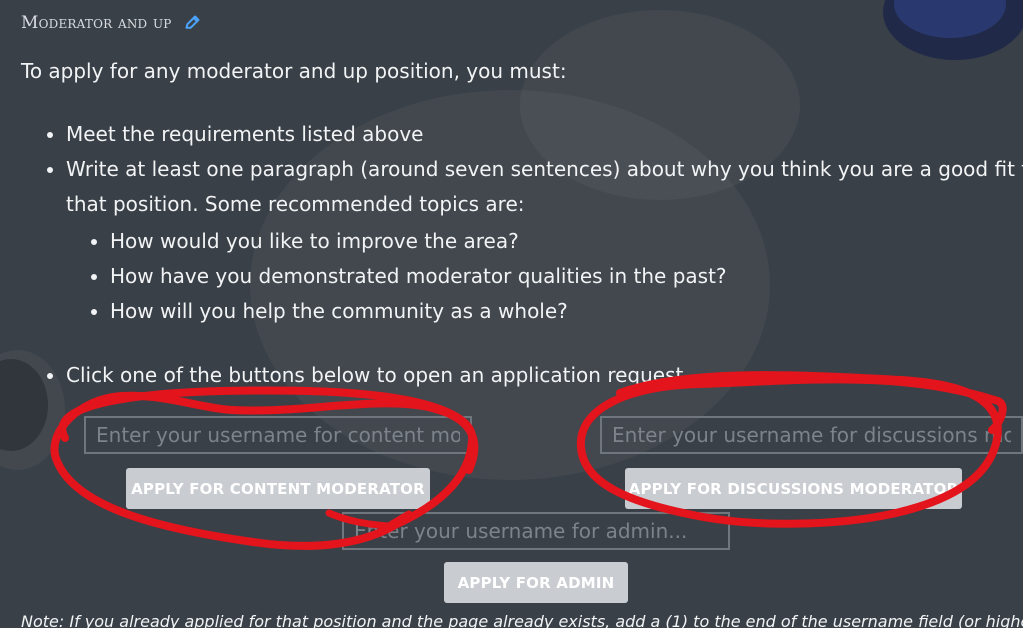  I want to click on apply-admin-button: Apply for admin, so click(536, 582).